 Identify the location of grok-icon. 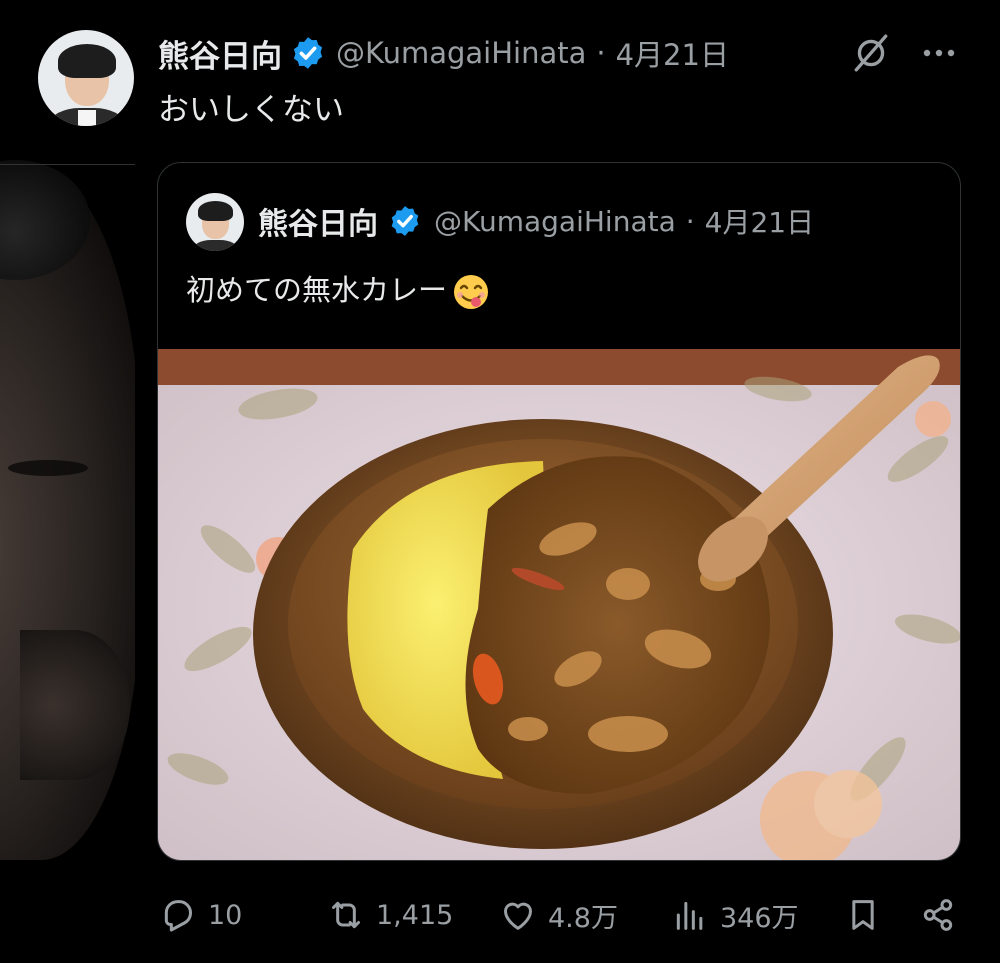
(871, 53).